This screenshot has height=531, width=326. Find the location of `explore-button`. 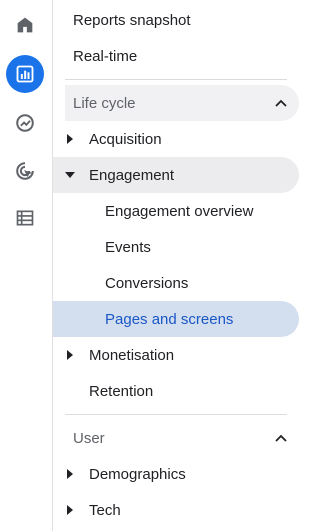

explore-button is located at coordinates (25, 123).